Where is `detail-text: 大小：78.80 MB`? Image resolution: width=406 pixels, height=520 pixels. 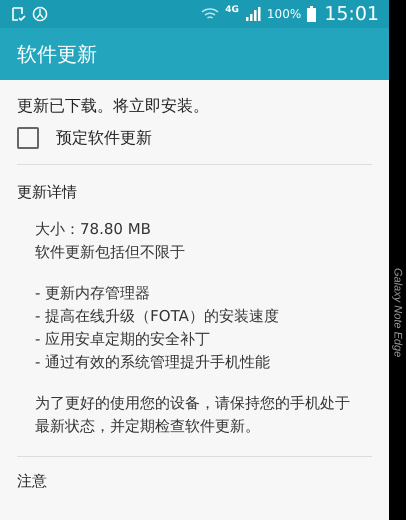
detail-text: 大小：78.80 MB is located at coordinates (93, 229).